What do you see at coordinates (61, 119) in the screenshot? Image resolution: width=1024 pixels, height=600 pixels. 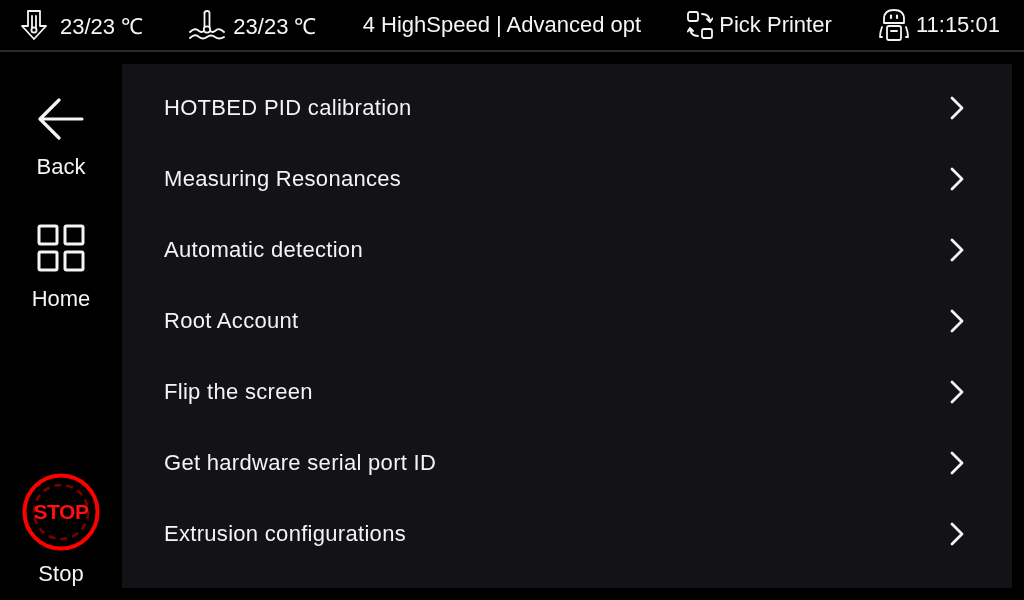 I see `back-arrow-icon` at bounding box center [61, 119].